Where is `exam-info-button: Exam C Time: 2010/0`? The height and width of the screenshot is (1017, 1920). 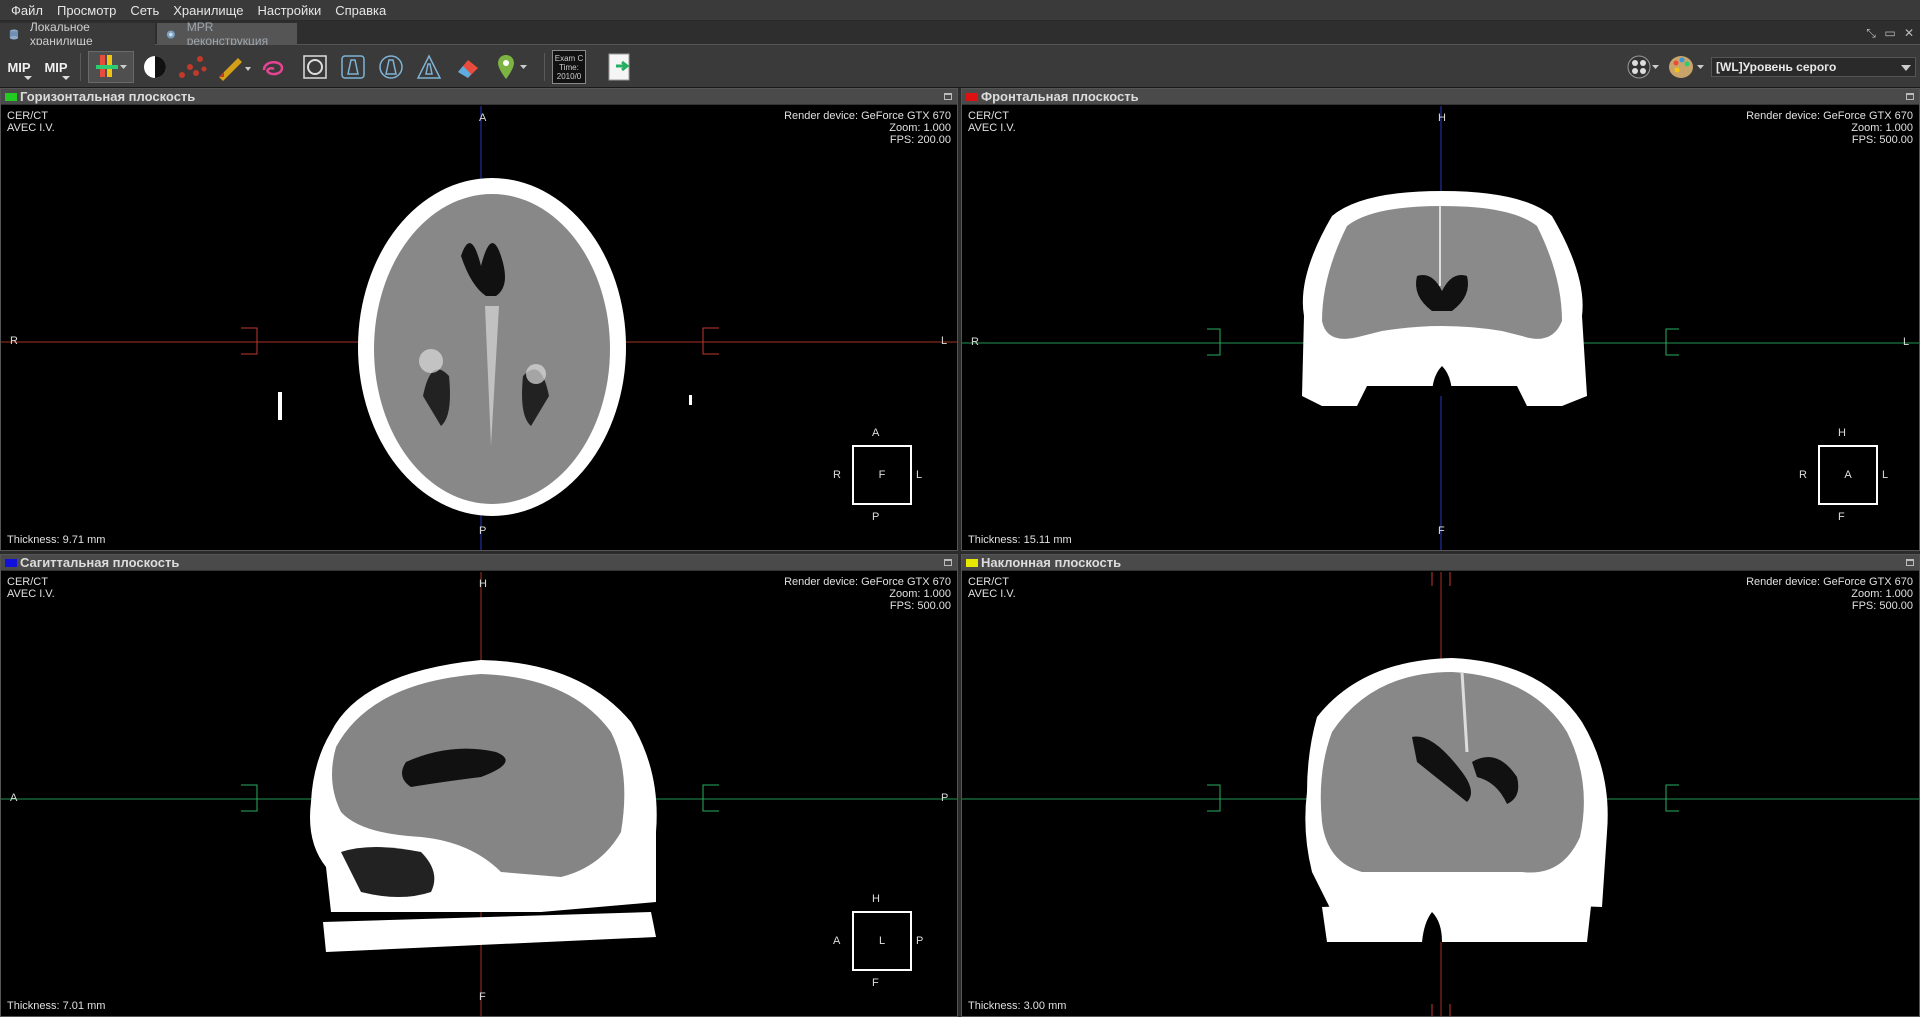
exam-info-button: Exam C Time: 2010/0 is located at coordinates (569, 67).